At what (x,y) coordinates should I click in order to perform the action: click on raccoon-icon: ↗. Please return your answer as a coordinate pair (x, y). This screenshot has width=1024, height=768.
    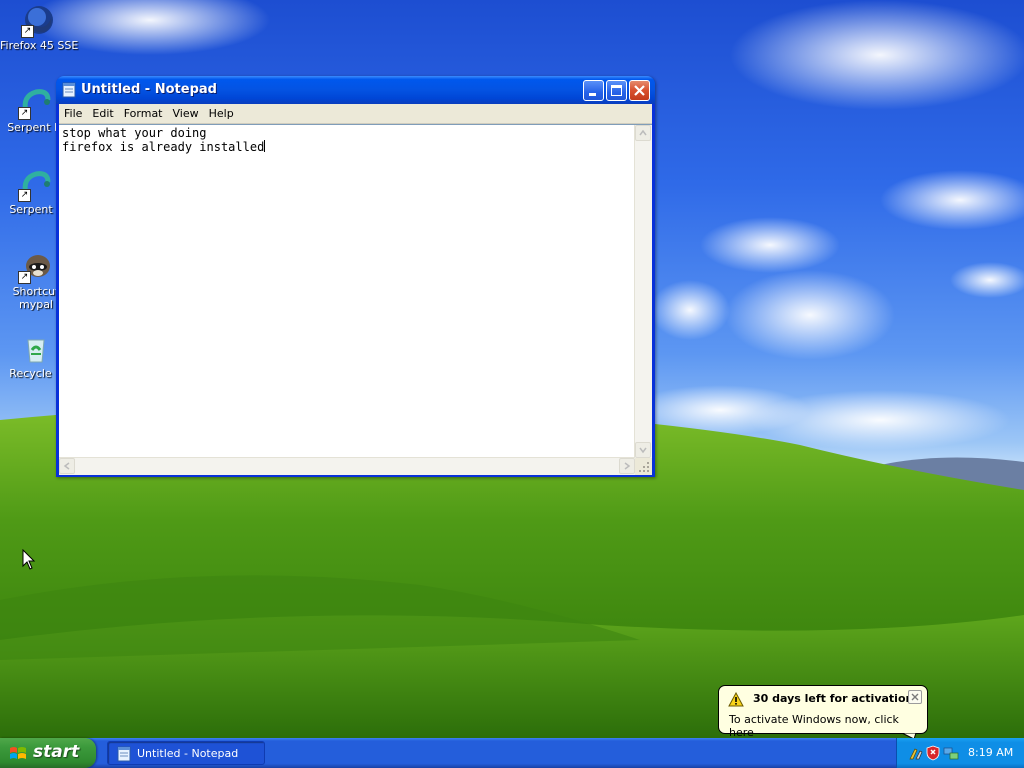
    Looking at the image, I should click on (35, 267).